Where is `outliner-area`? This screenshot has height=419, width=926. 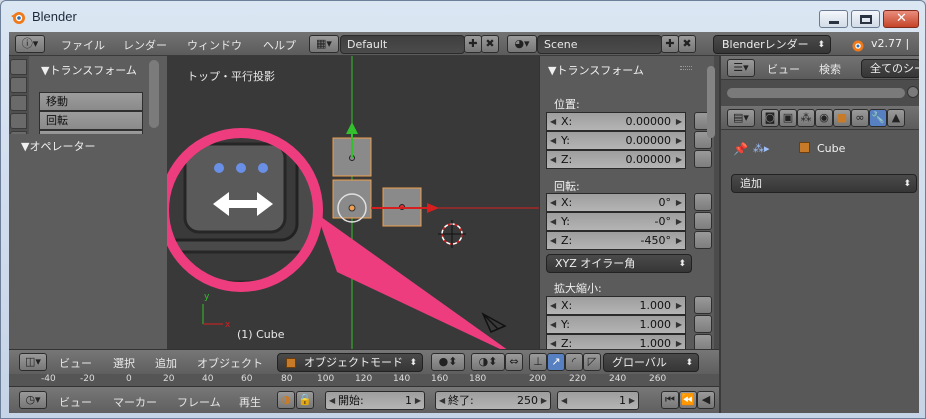 outliner-area is located at coordinates (820, 93).